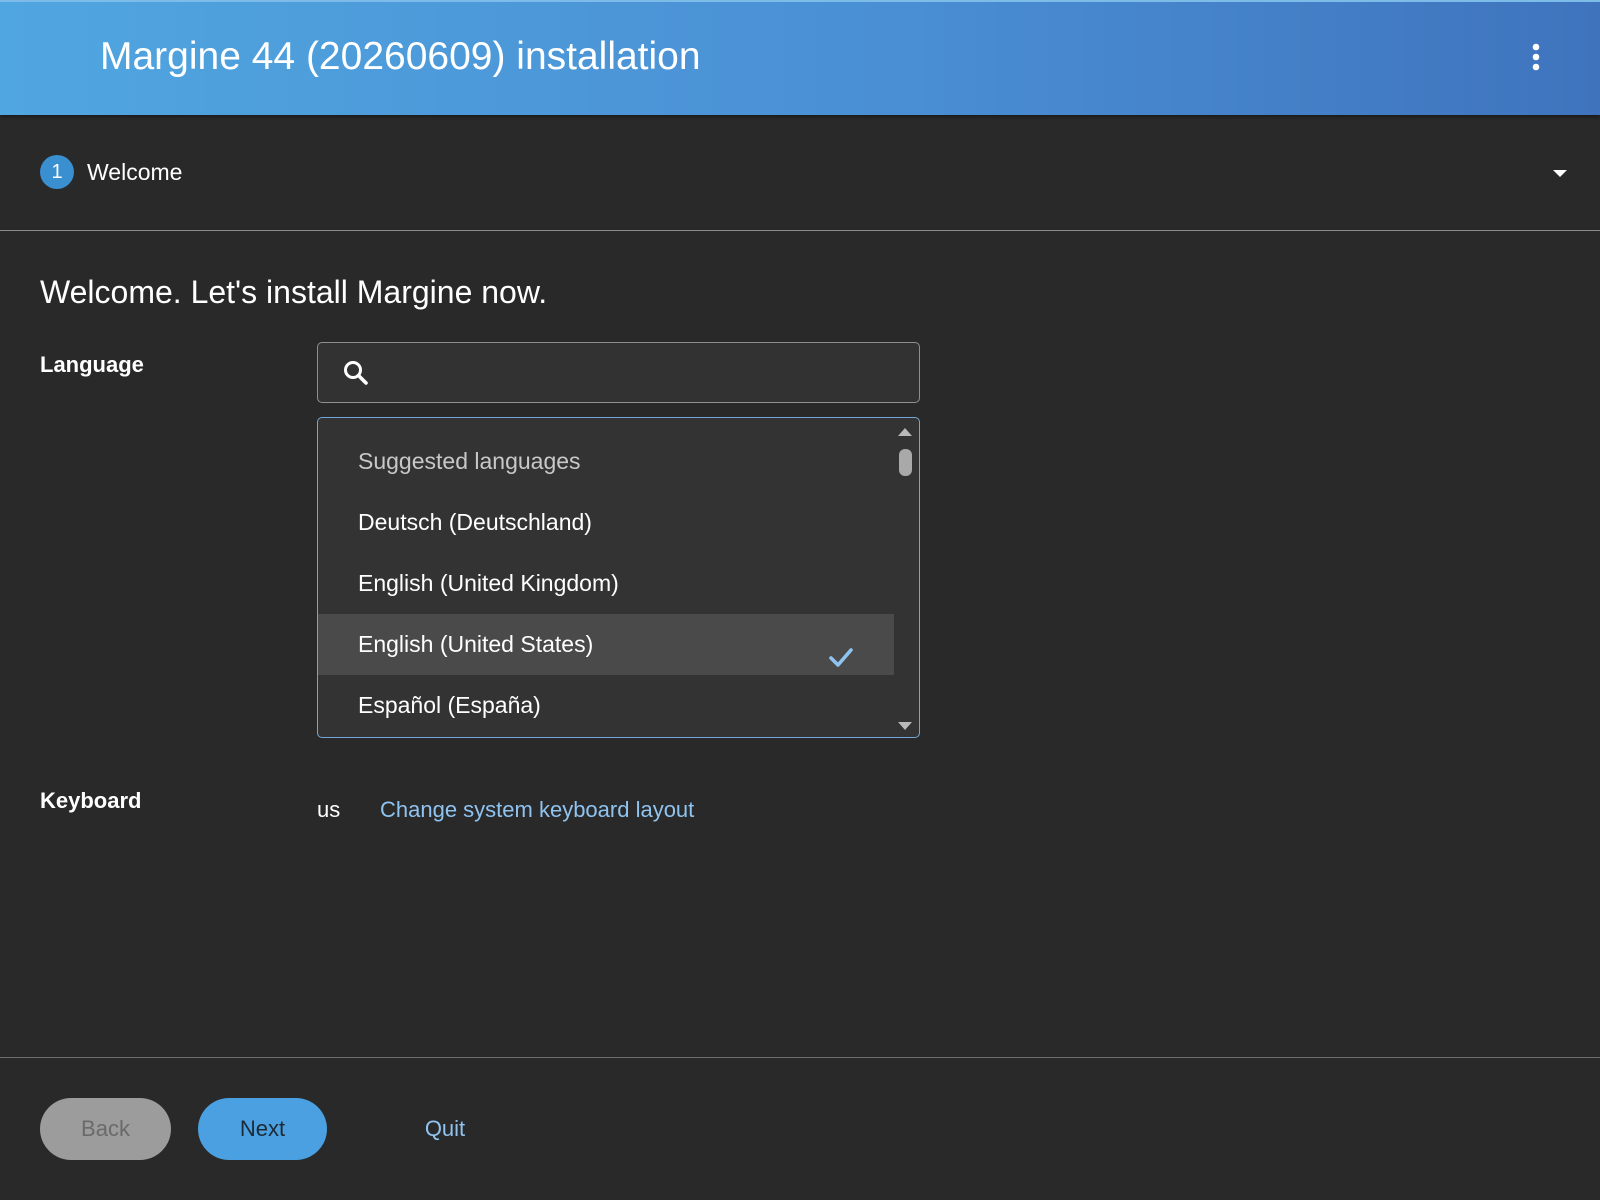 Image resolution: width=1600 pixels, height=1200 pixels. I want to click on change-keyboard-layout-link: Change system keyboard layout, so click(537, 810).